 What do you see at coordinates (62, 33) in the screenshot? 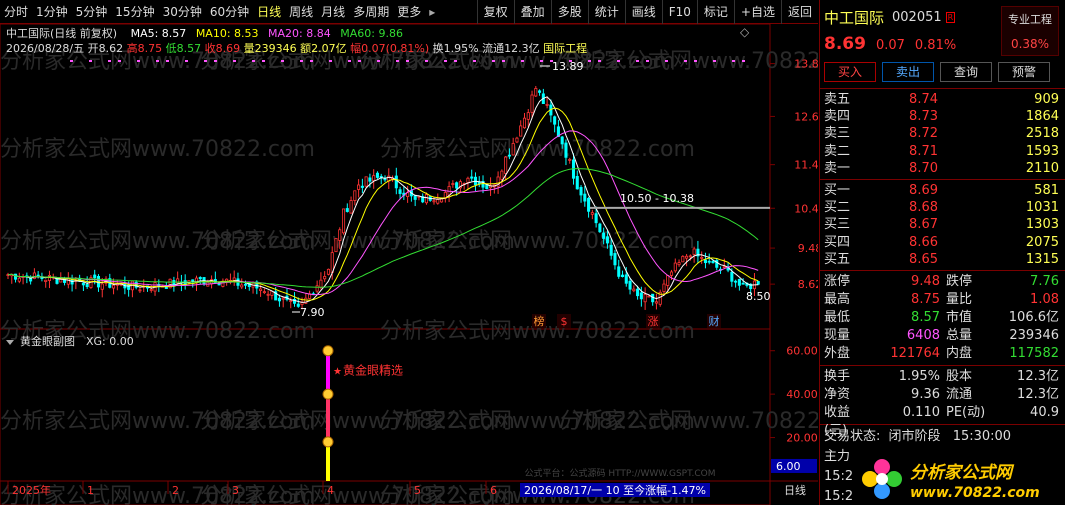
I see `stock-title: 中工国际(日线 前复权)` at bounding box center [62, 33].